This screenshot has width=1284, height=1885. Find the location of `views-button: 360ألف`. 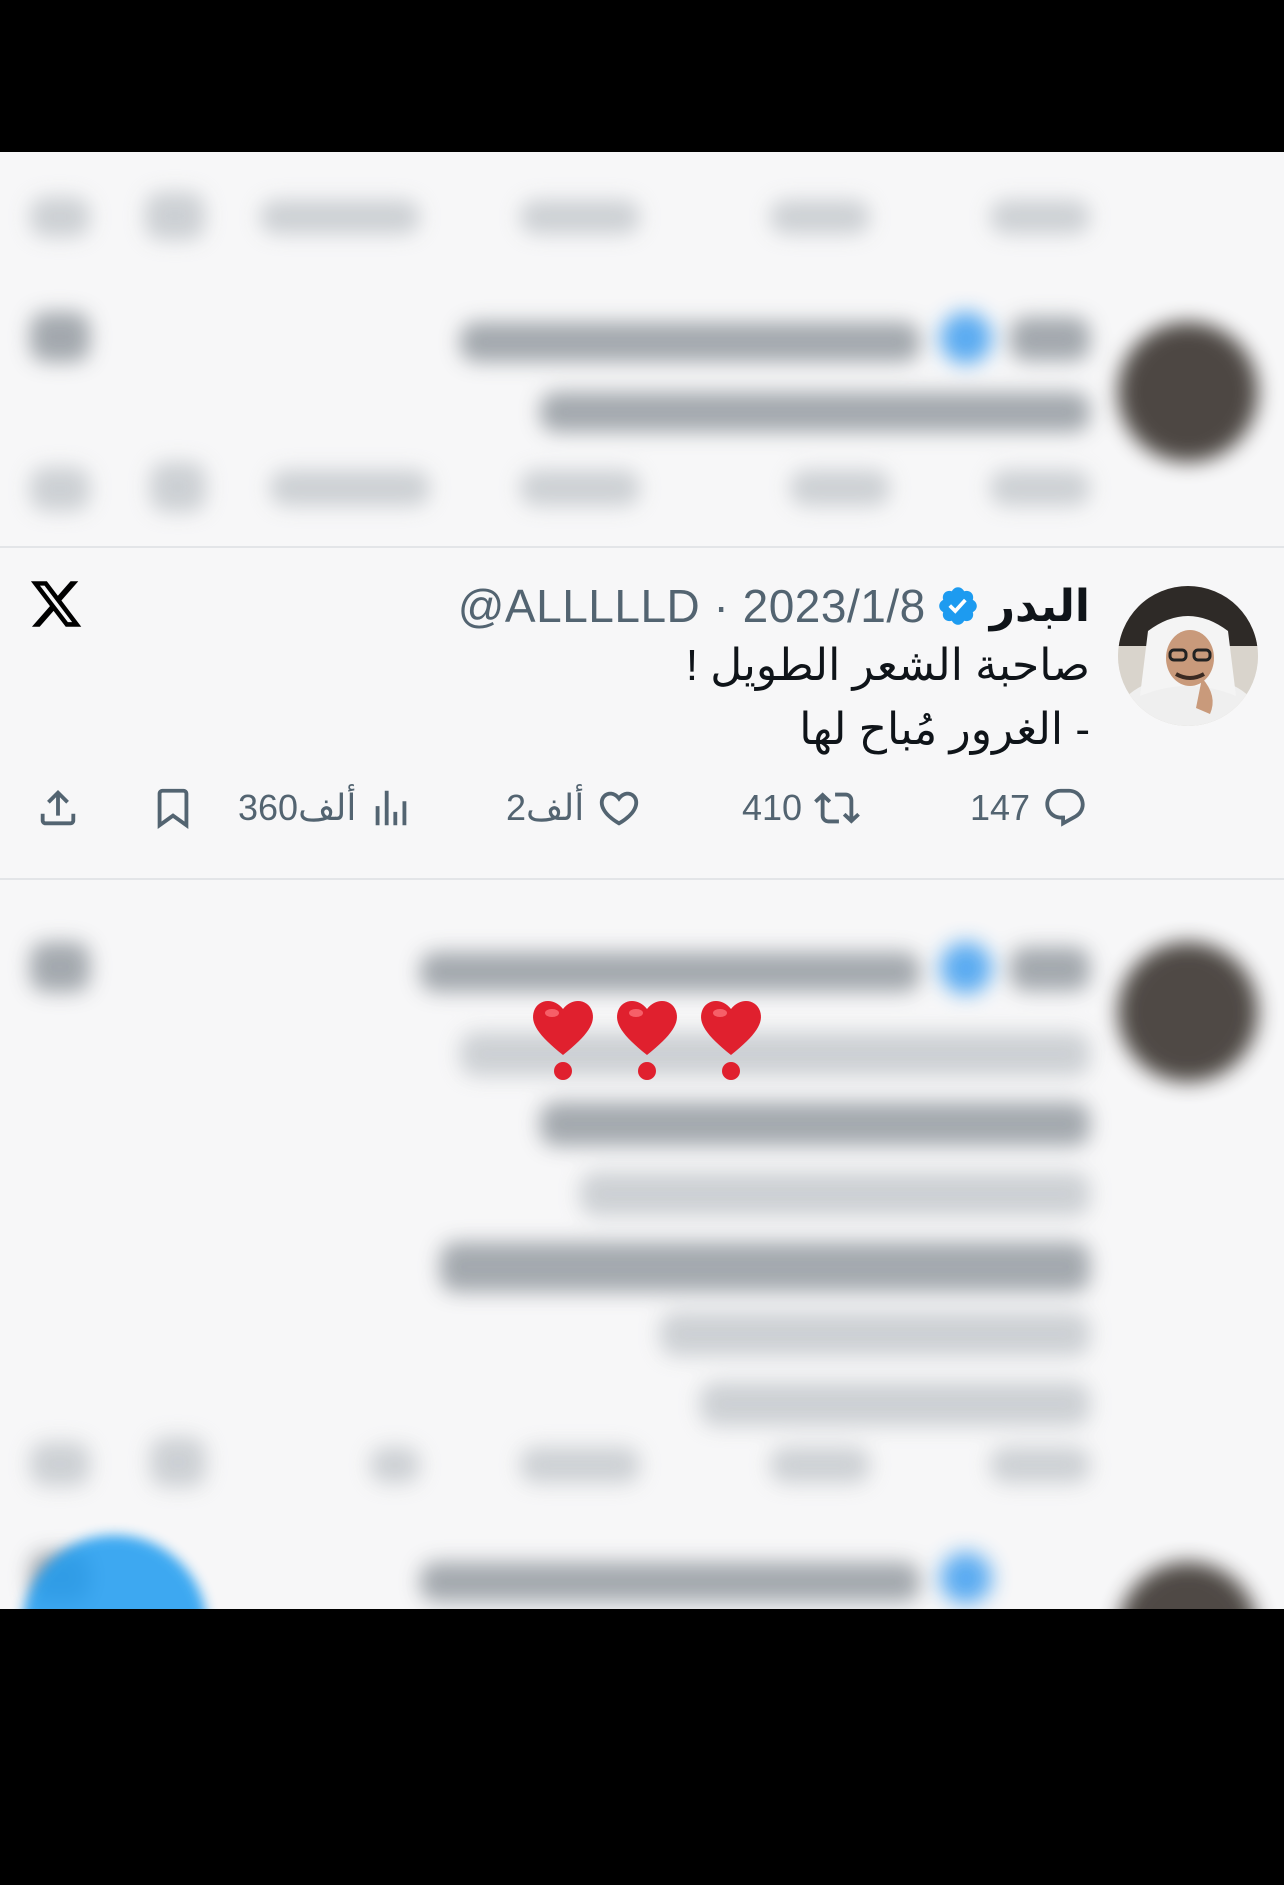

views-button: 360ألف is located at coordinates (326, 808).